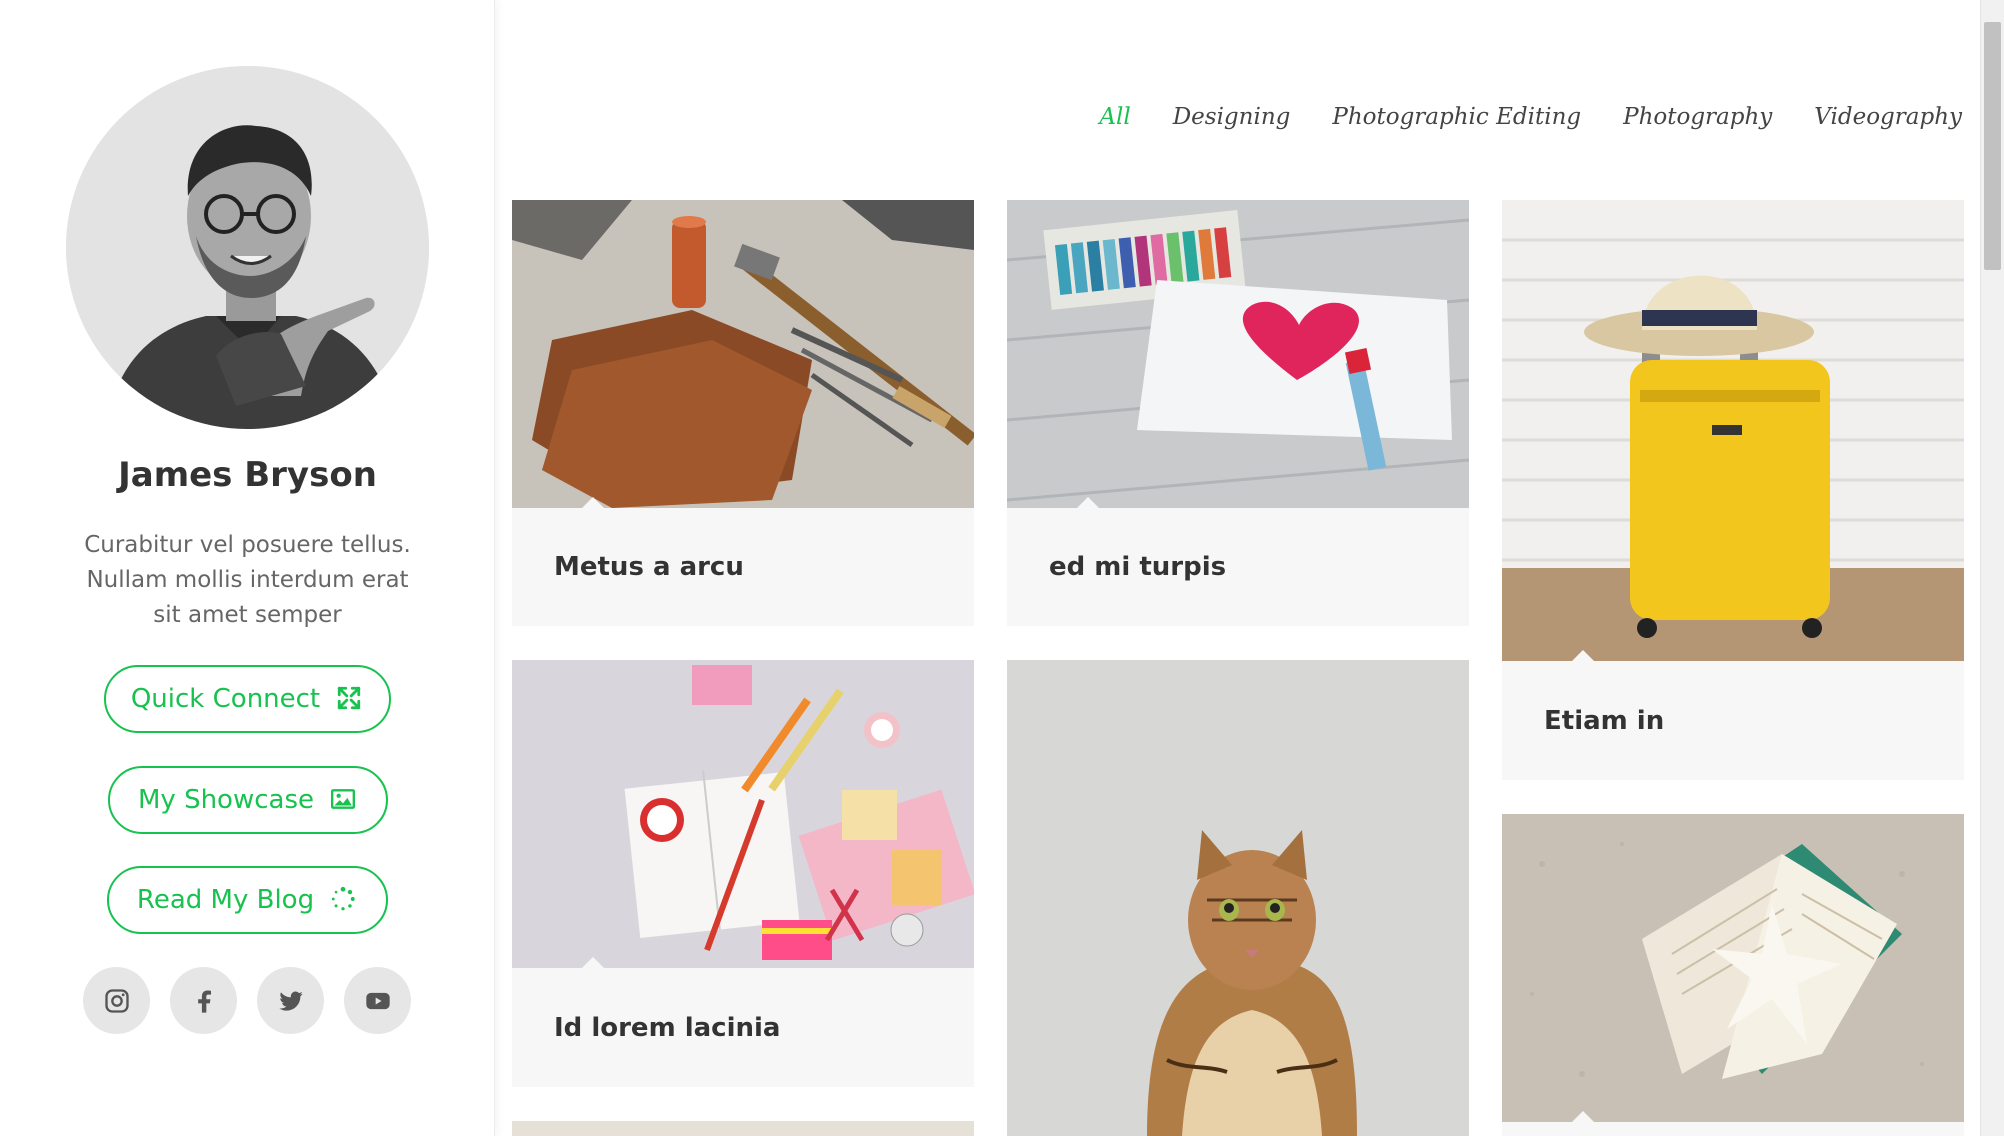  I want to click on my-showcase-label: My Showcase, so click(225, 800).